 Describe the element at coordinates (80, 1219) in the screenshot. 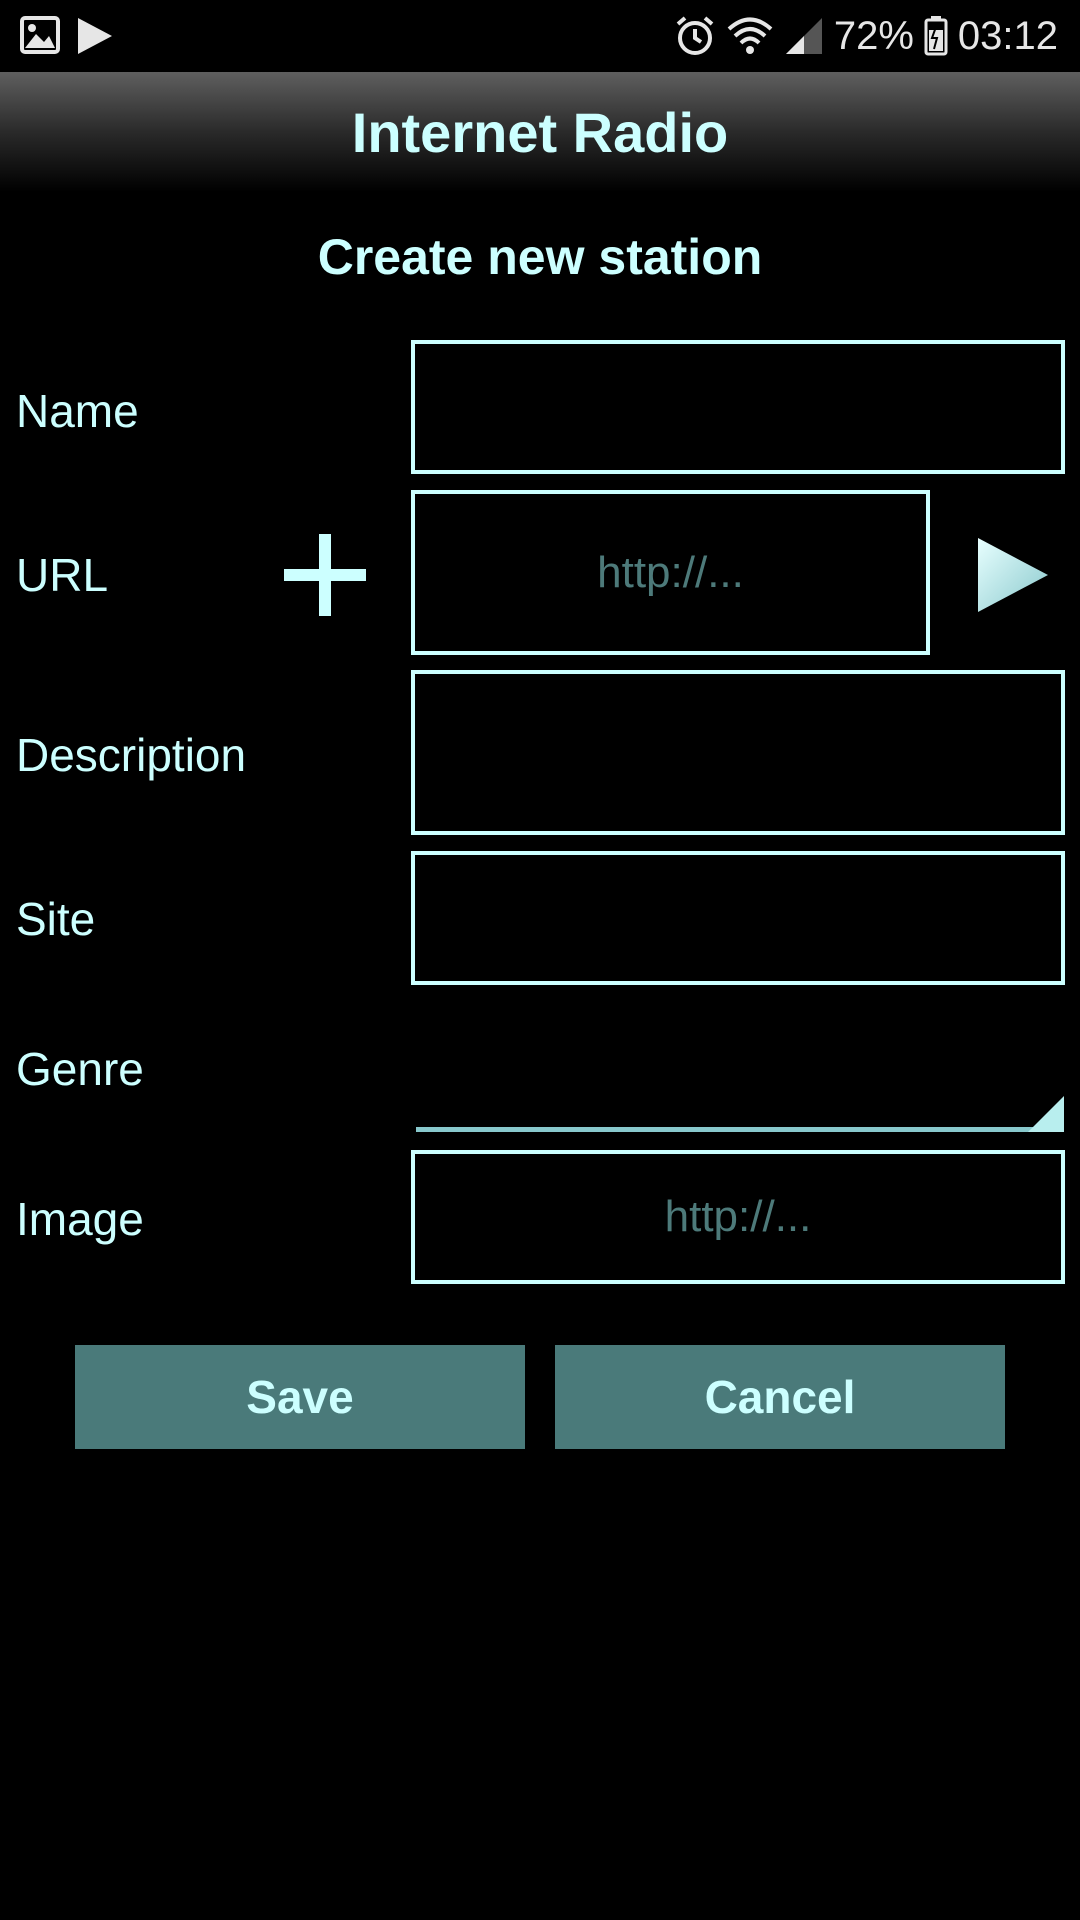

I see `image-label: Image` at that location.